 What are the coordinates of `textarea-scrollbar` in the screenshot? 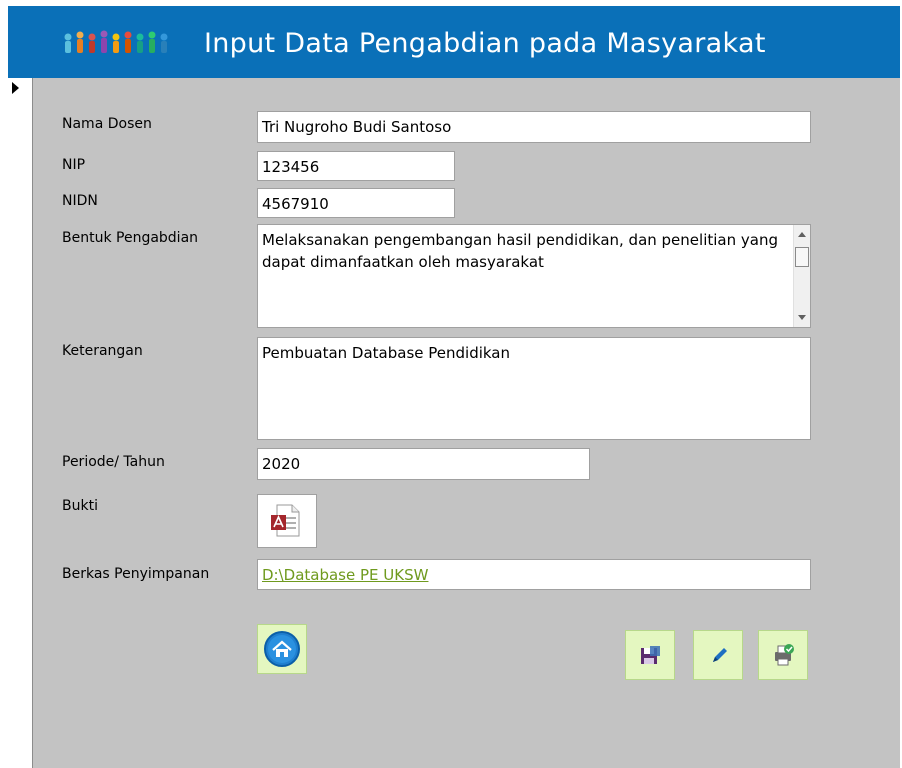 It's located at (801, 276).